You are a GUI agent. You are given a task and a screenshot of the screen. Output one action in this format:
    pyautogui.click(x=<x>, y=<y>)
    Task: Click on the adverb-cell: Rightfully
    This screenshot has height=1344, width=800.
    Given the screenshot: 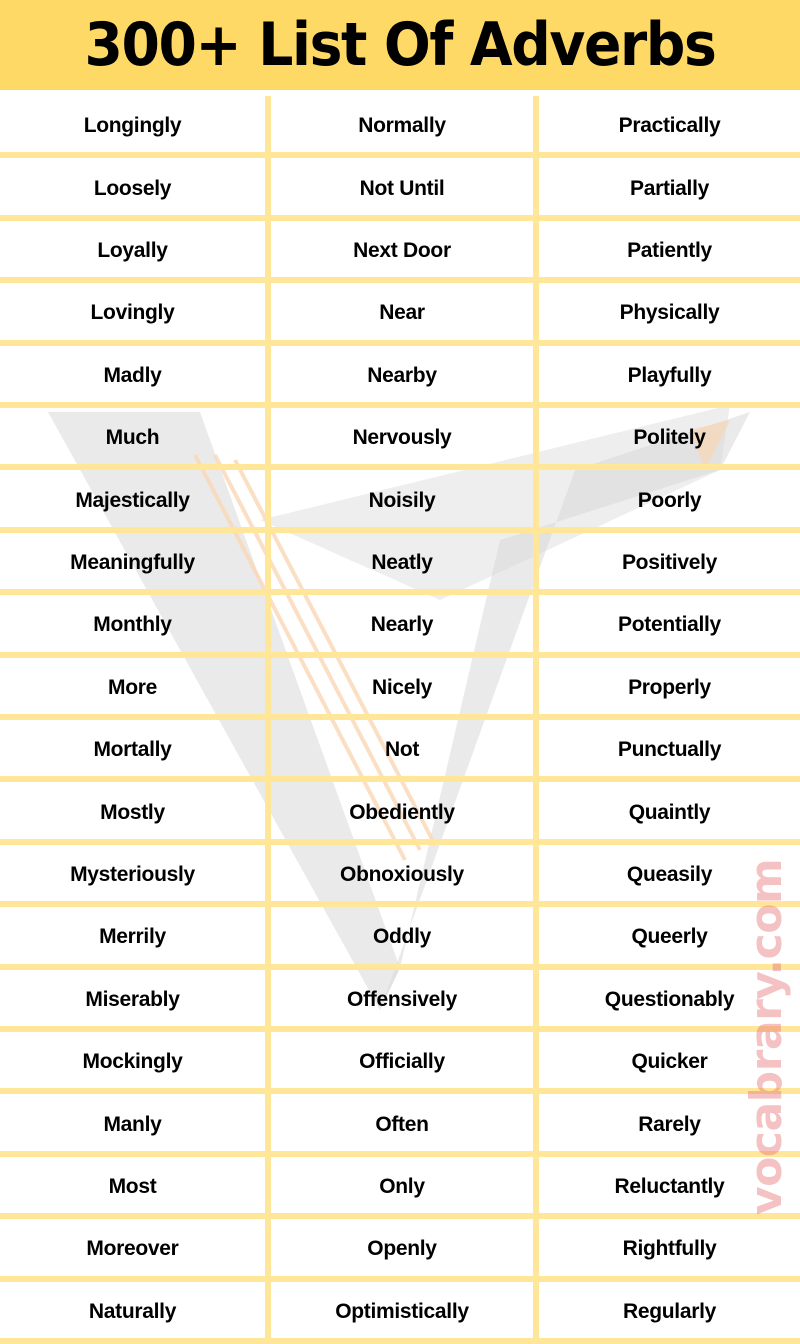 What is the action you would take?
    pyautogui.click(x=669, y=1250)
    